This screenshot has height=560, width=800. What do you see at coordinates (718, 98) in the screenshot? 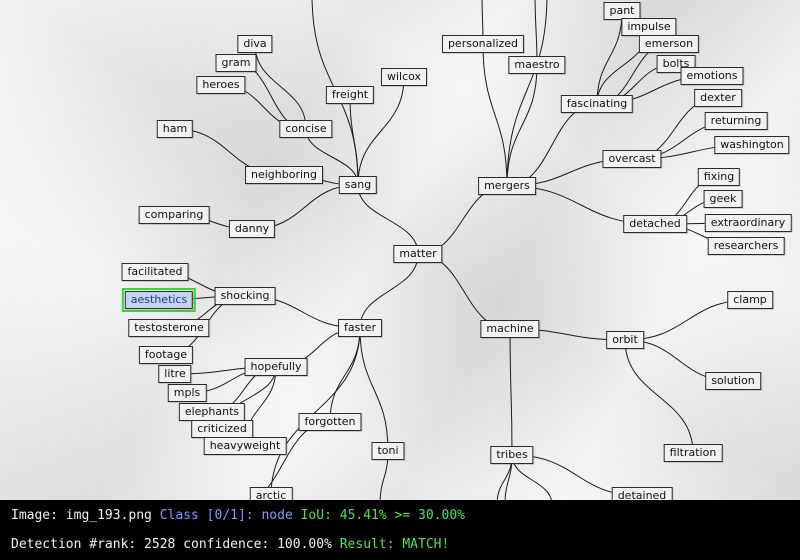
I see `node-dexter: dexter` at bounding box center [718, 98].